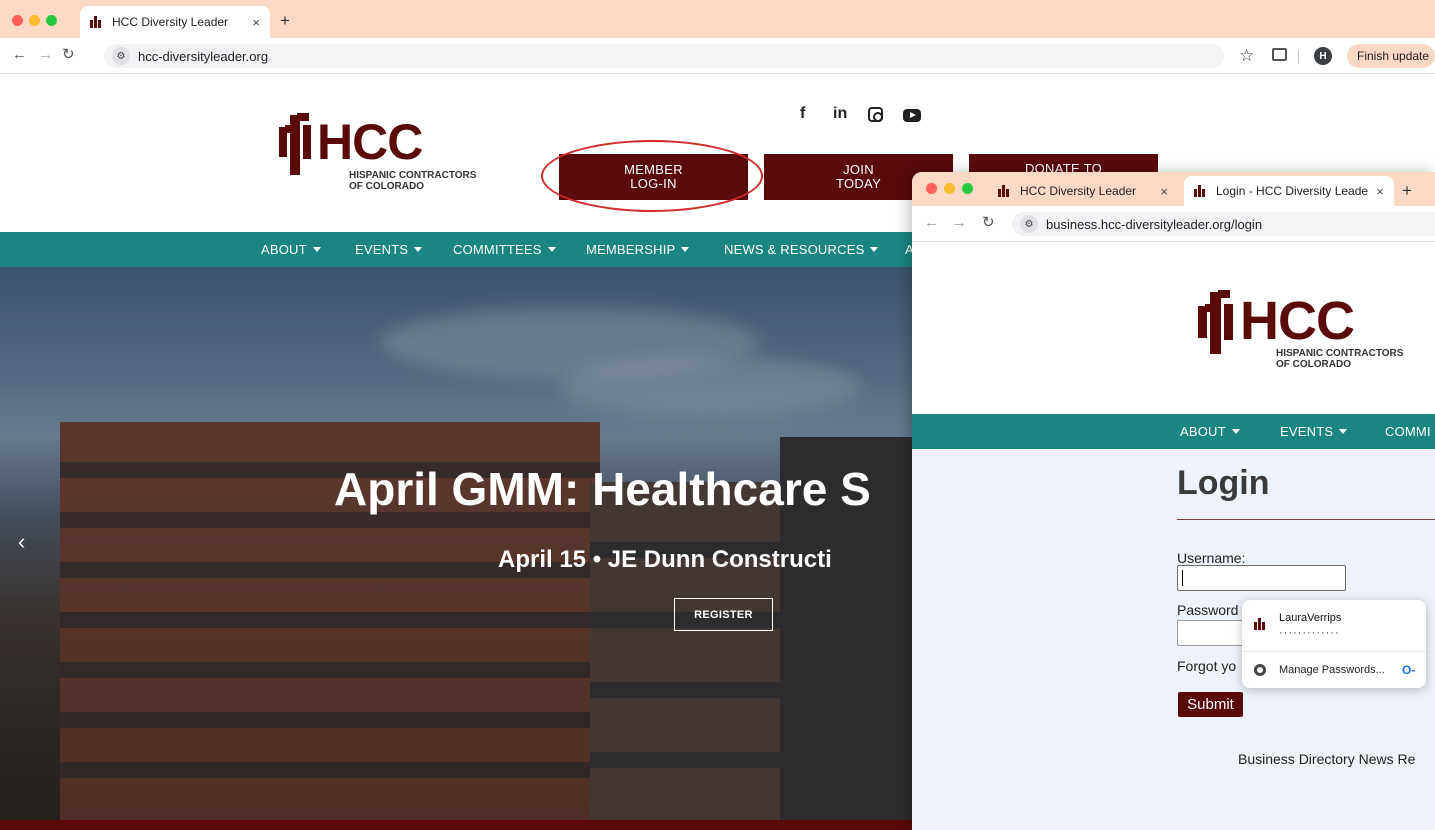  Describe the element at coordinates (1306, 519) in the screenshot. I see `login-divider` at that location.